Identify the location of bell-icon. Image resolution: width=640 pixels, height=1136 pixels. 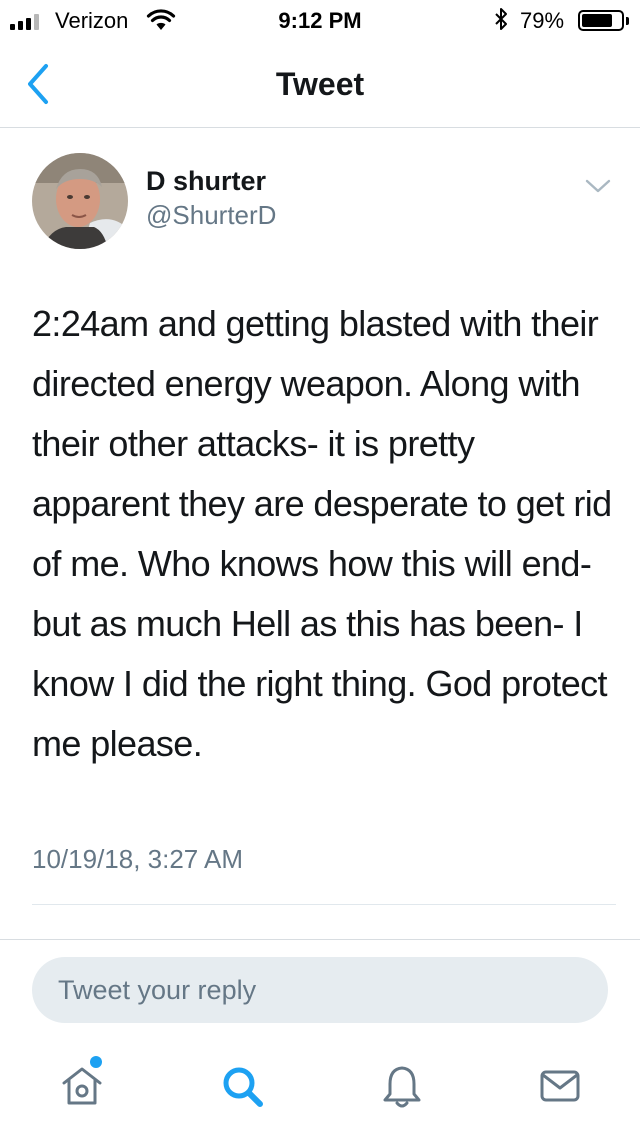
(402, 1087).